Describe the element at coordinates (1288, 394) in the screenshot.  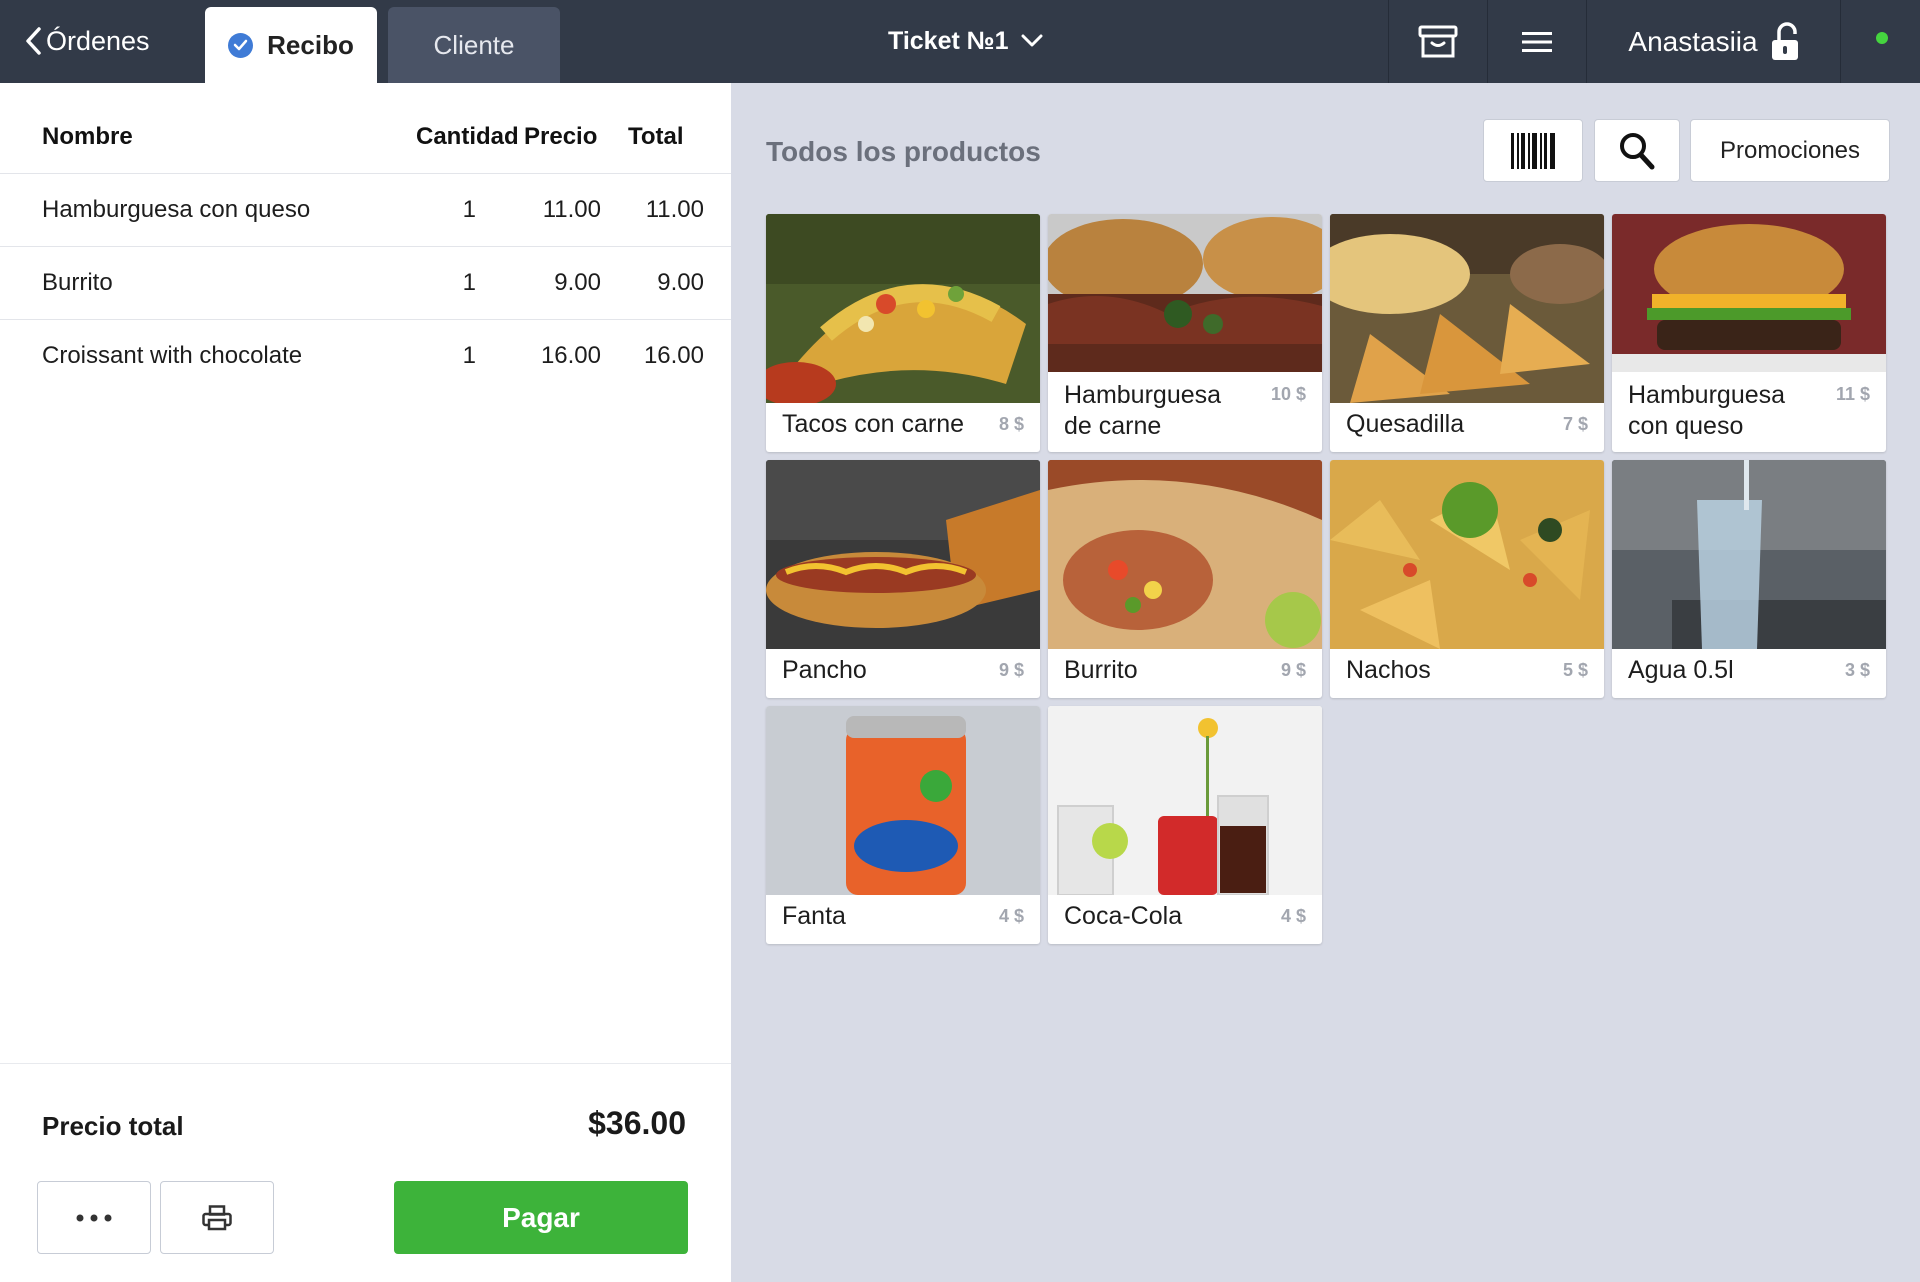
I see `product-price: 10 $` at that location.